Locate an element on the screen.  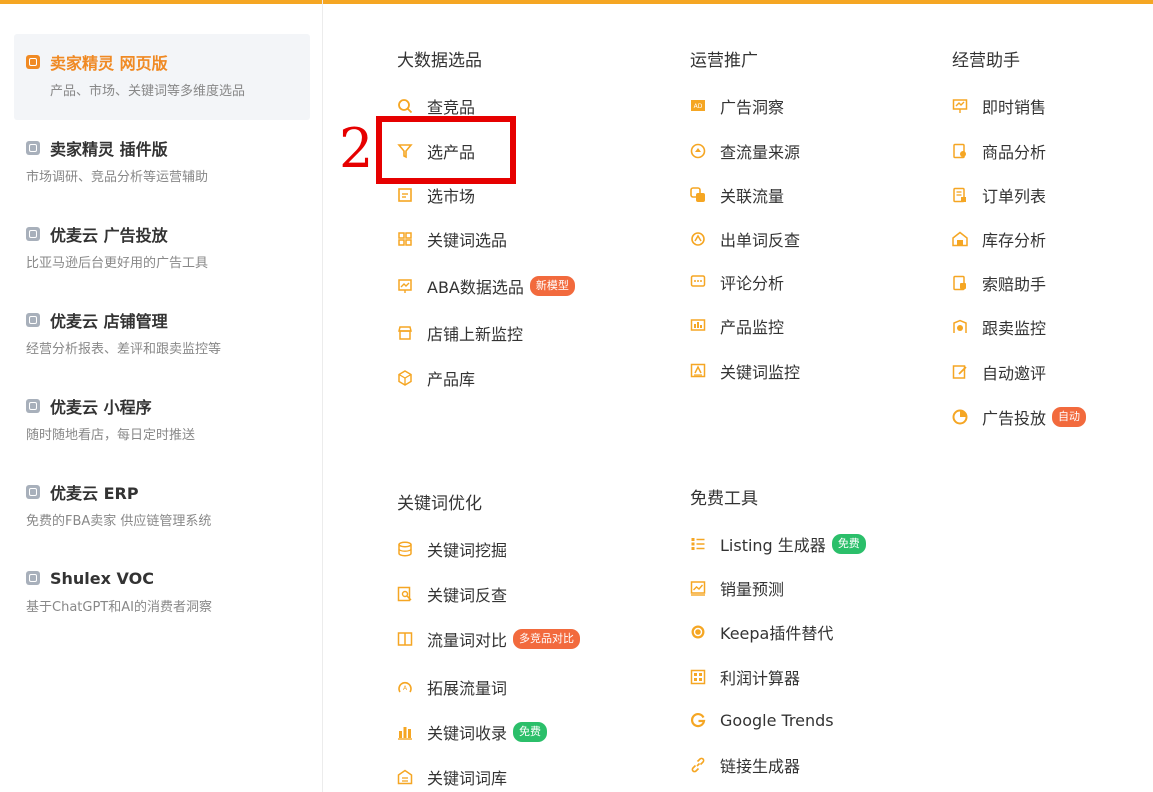
calculator-icon is located at coordinates (698, 677).